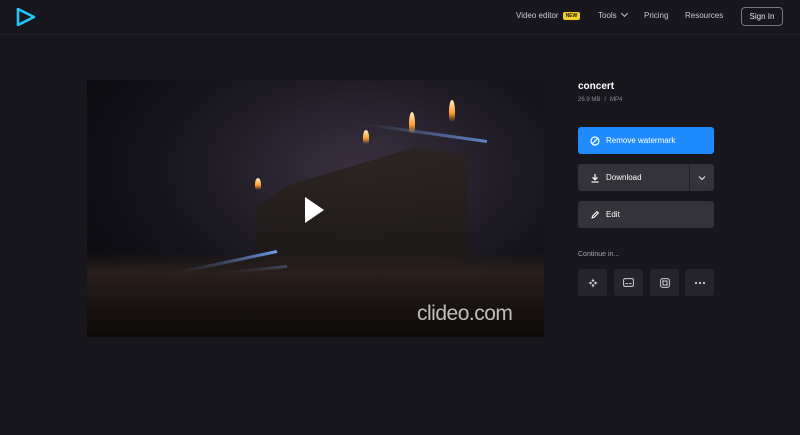  I want to click on more-options-icon, so click(699, 282).